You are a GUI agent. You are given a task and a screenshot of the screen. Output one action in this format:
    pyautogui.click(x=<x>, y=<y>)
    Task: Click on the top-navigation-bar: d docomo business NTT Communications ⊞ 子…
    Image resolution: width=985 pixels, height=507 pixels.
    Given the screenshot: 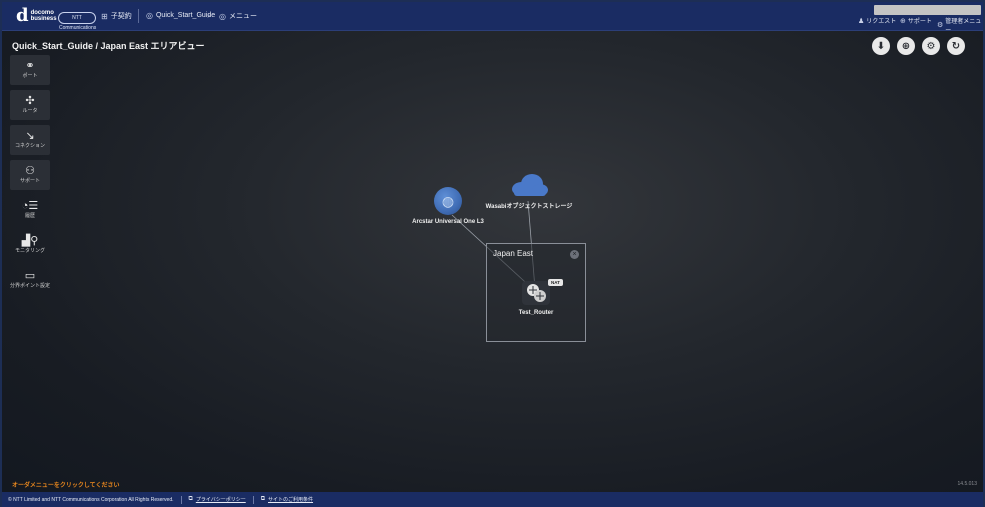 What is the action you would take?
    pyautogui.click(x=492, y=18)
    